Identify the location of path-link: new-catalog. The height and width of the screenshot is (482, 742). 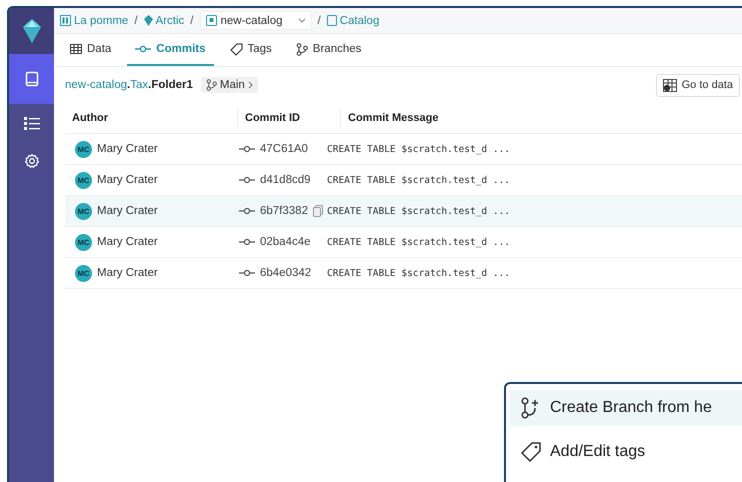
(96, 85).